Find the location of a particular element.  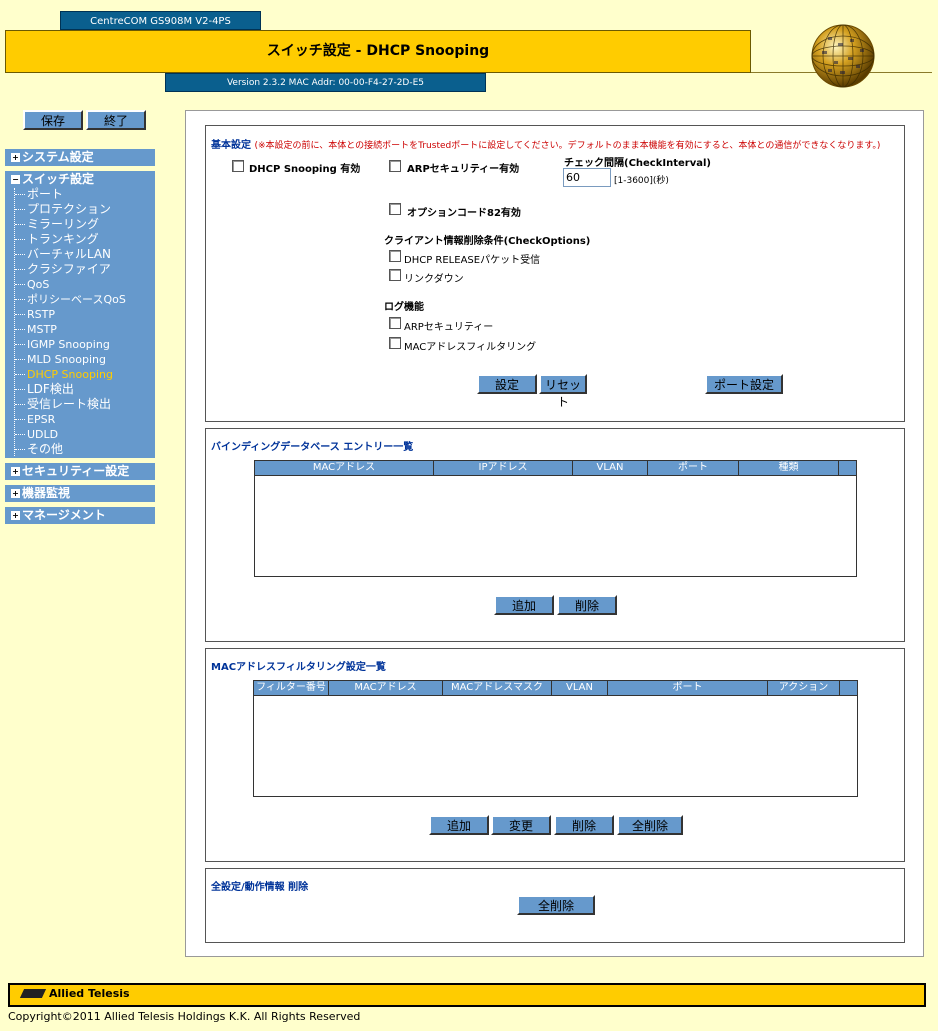

nav-item-dhcp-snooping: DHCP Snooping is located at coordinates (64, 374).